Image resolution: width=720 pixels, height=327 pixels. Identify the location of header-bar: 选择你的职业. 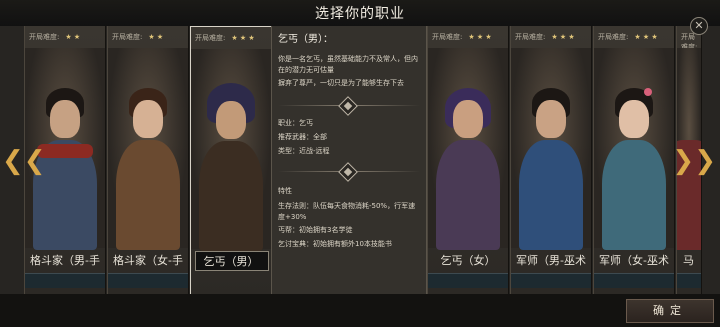
(360, 13).